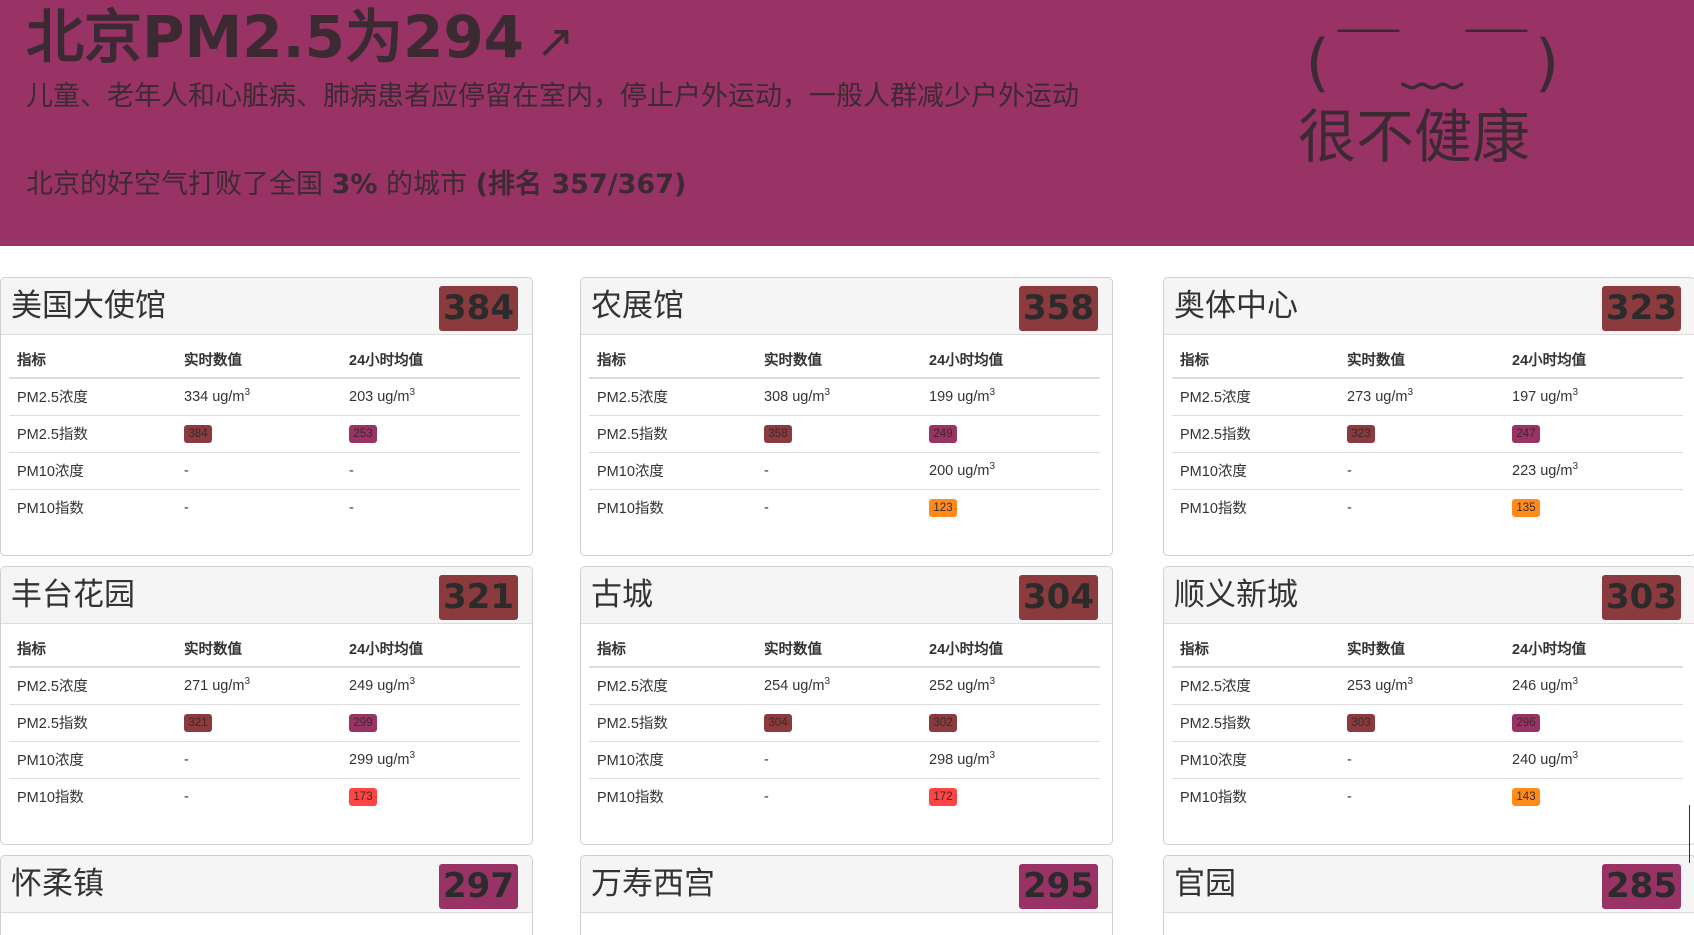 The width and height of the screenshot is (1694, 935). Describe the element at coordinates (637, 306) in the screenshot. I see `station-name: 农展馆` at that location.